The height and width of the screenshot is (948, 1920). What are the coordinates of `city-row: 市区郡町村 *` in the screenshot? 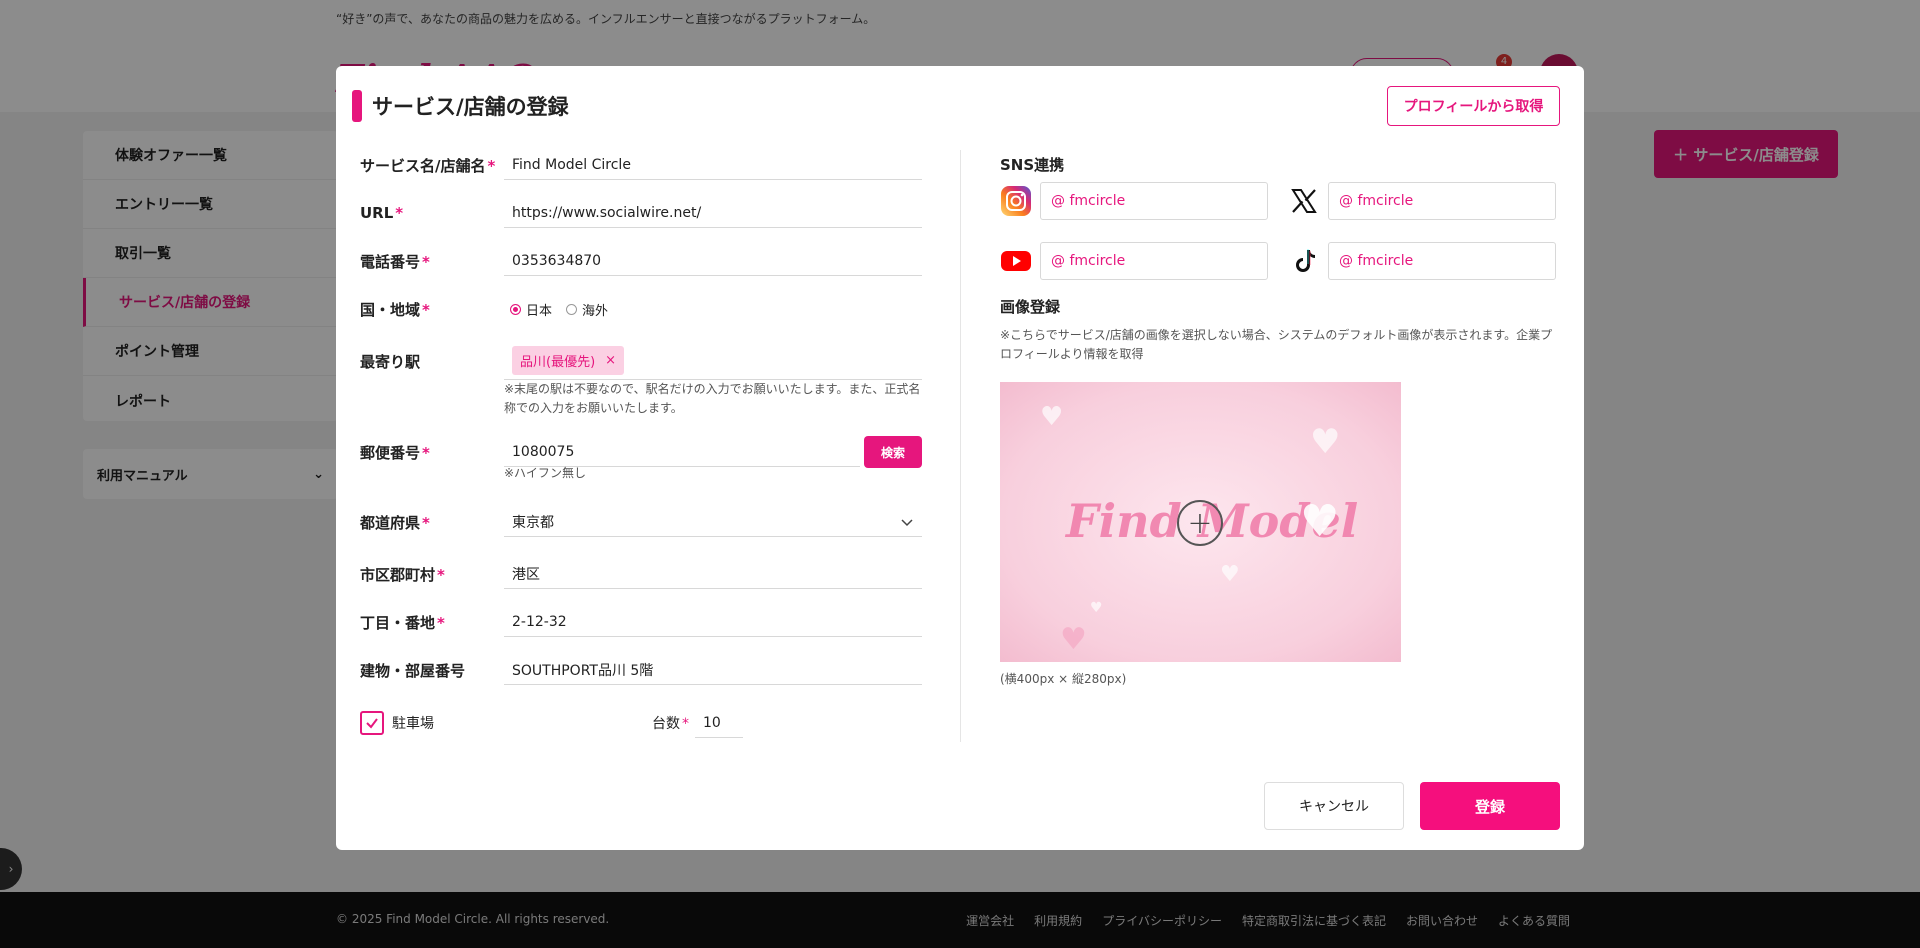 It's located at (641, 574).